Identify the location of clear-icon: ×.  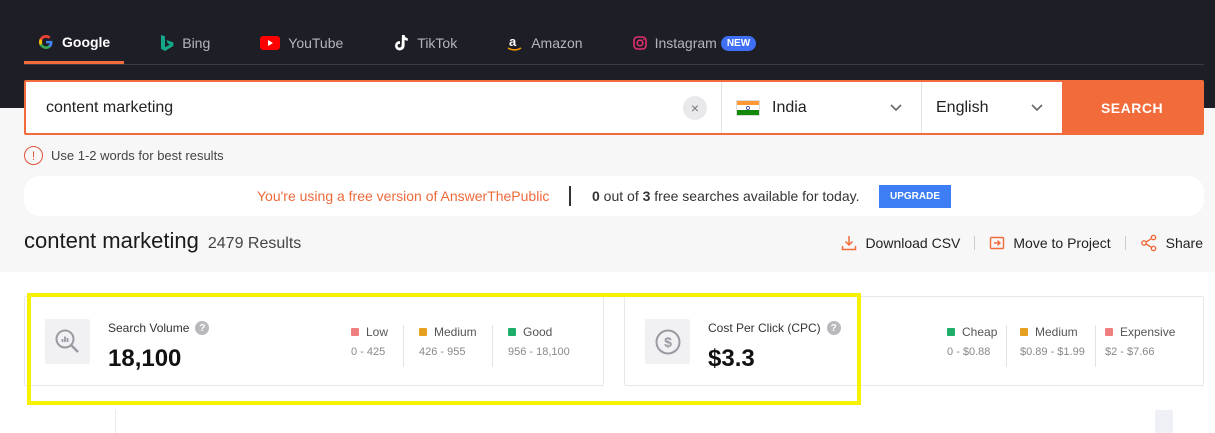
(695, 108).